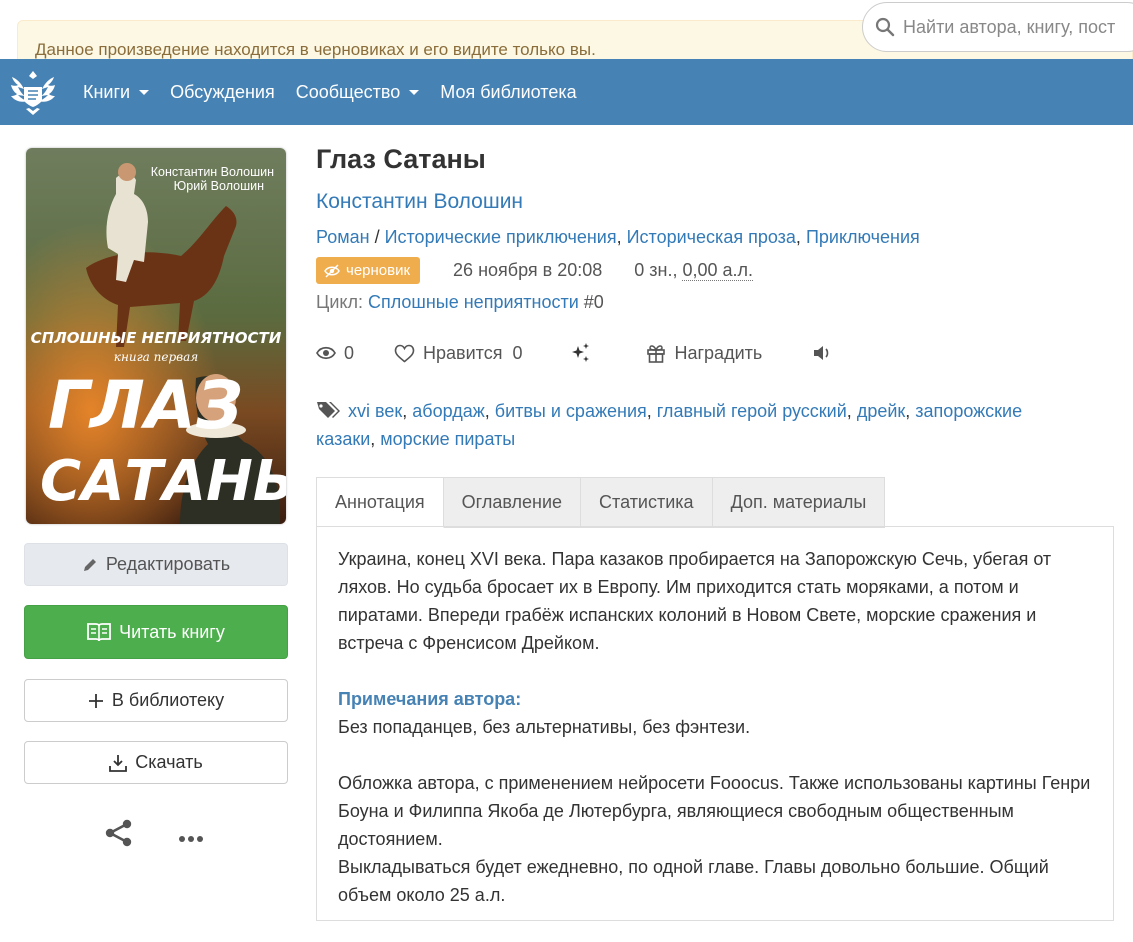 This screenshot has height=942, width=1133. I want to click on views-count: 0, so click(349, 352).